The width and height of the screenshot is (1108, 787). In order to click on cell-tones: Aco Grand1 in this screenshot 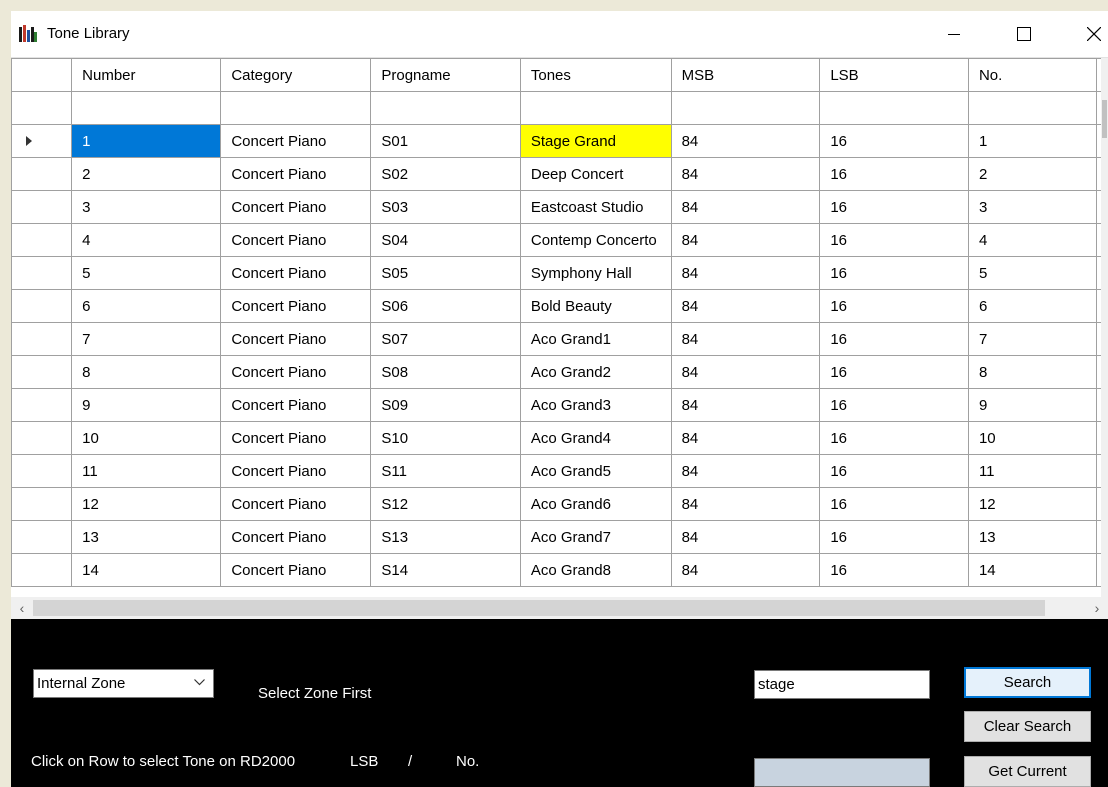, I will do `click(595, 339)`.